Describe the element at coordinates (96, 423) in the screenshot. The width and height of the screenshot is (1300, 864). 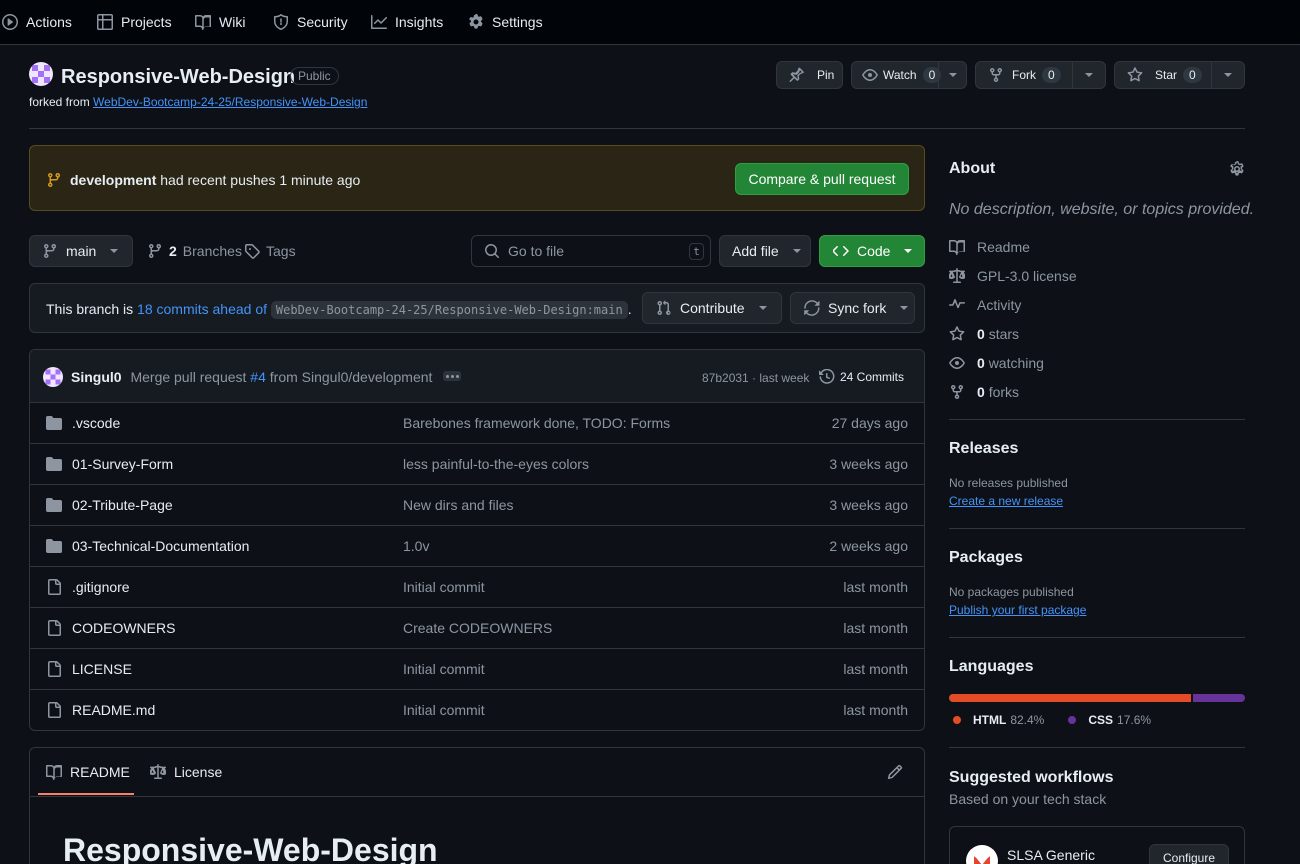
I see `file-name: .vscode` at that location.